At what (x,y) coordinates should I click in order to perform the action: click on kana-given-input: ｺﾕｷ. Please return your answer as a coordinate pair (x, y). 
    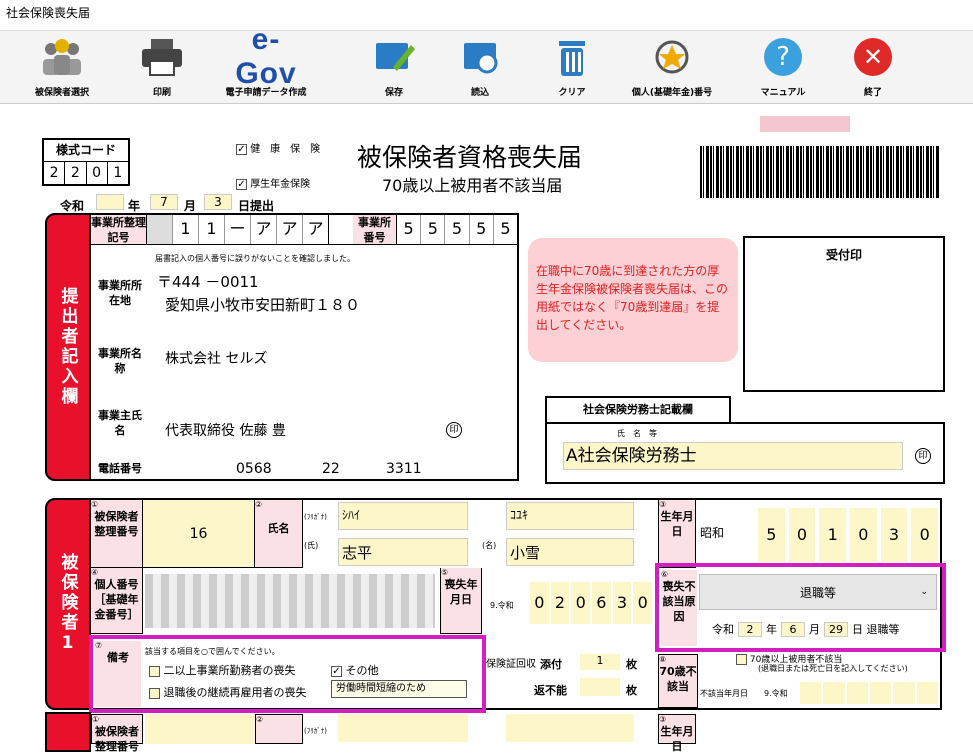
    Looking at the image, I should click on (570, 516).